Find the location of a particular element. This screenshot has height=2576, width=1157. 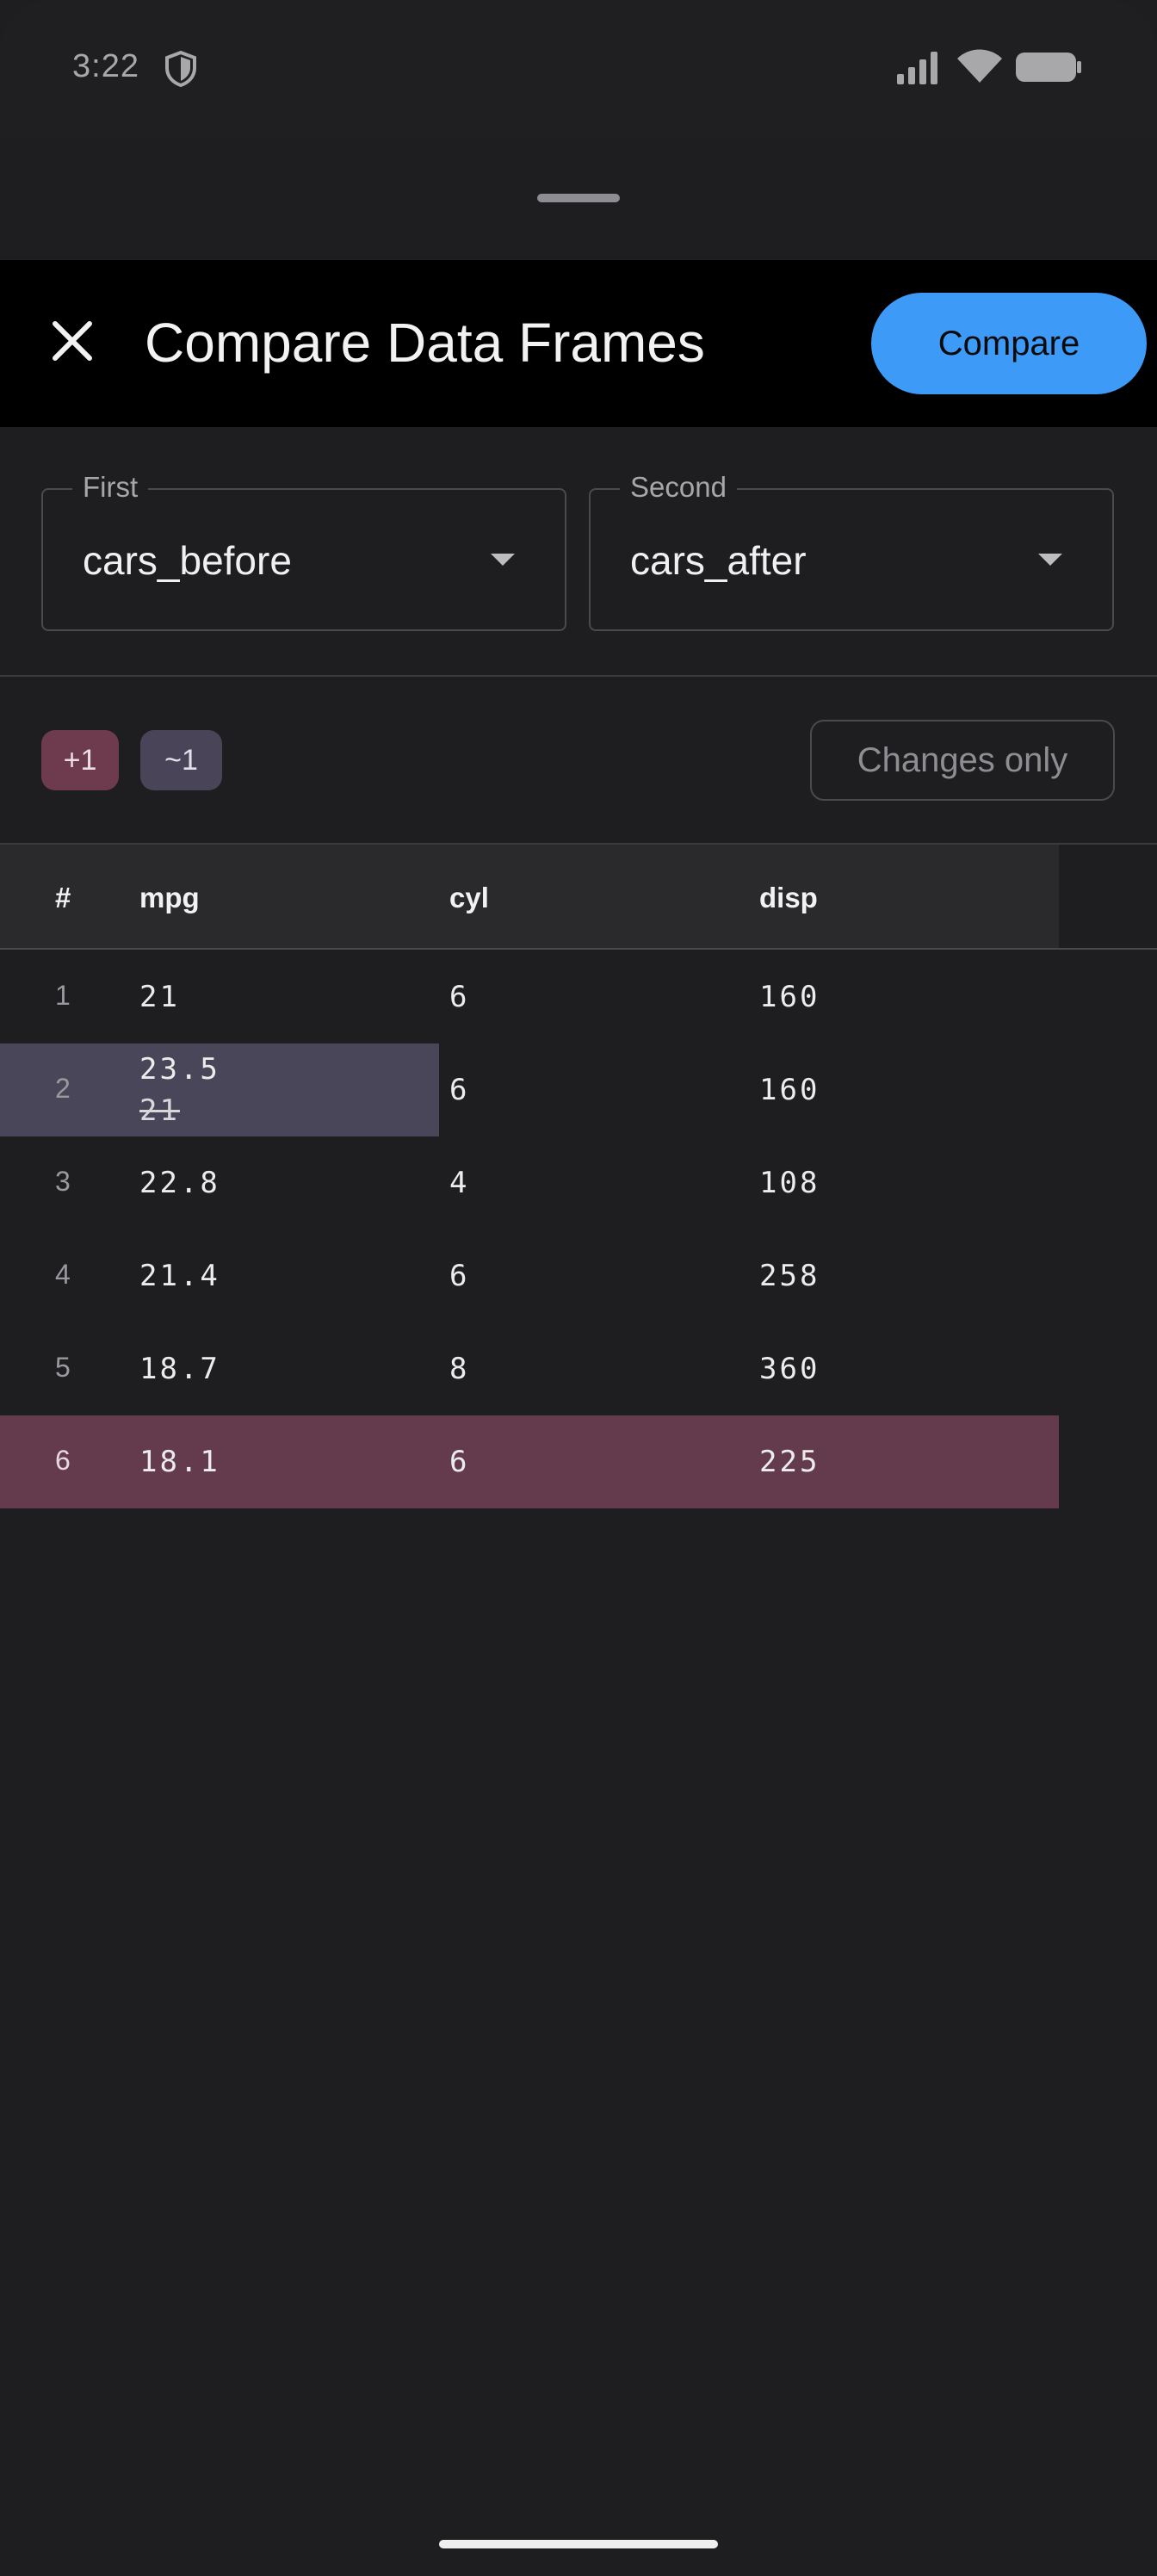

row-index: 2 is located at coordinates (63, 1088).